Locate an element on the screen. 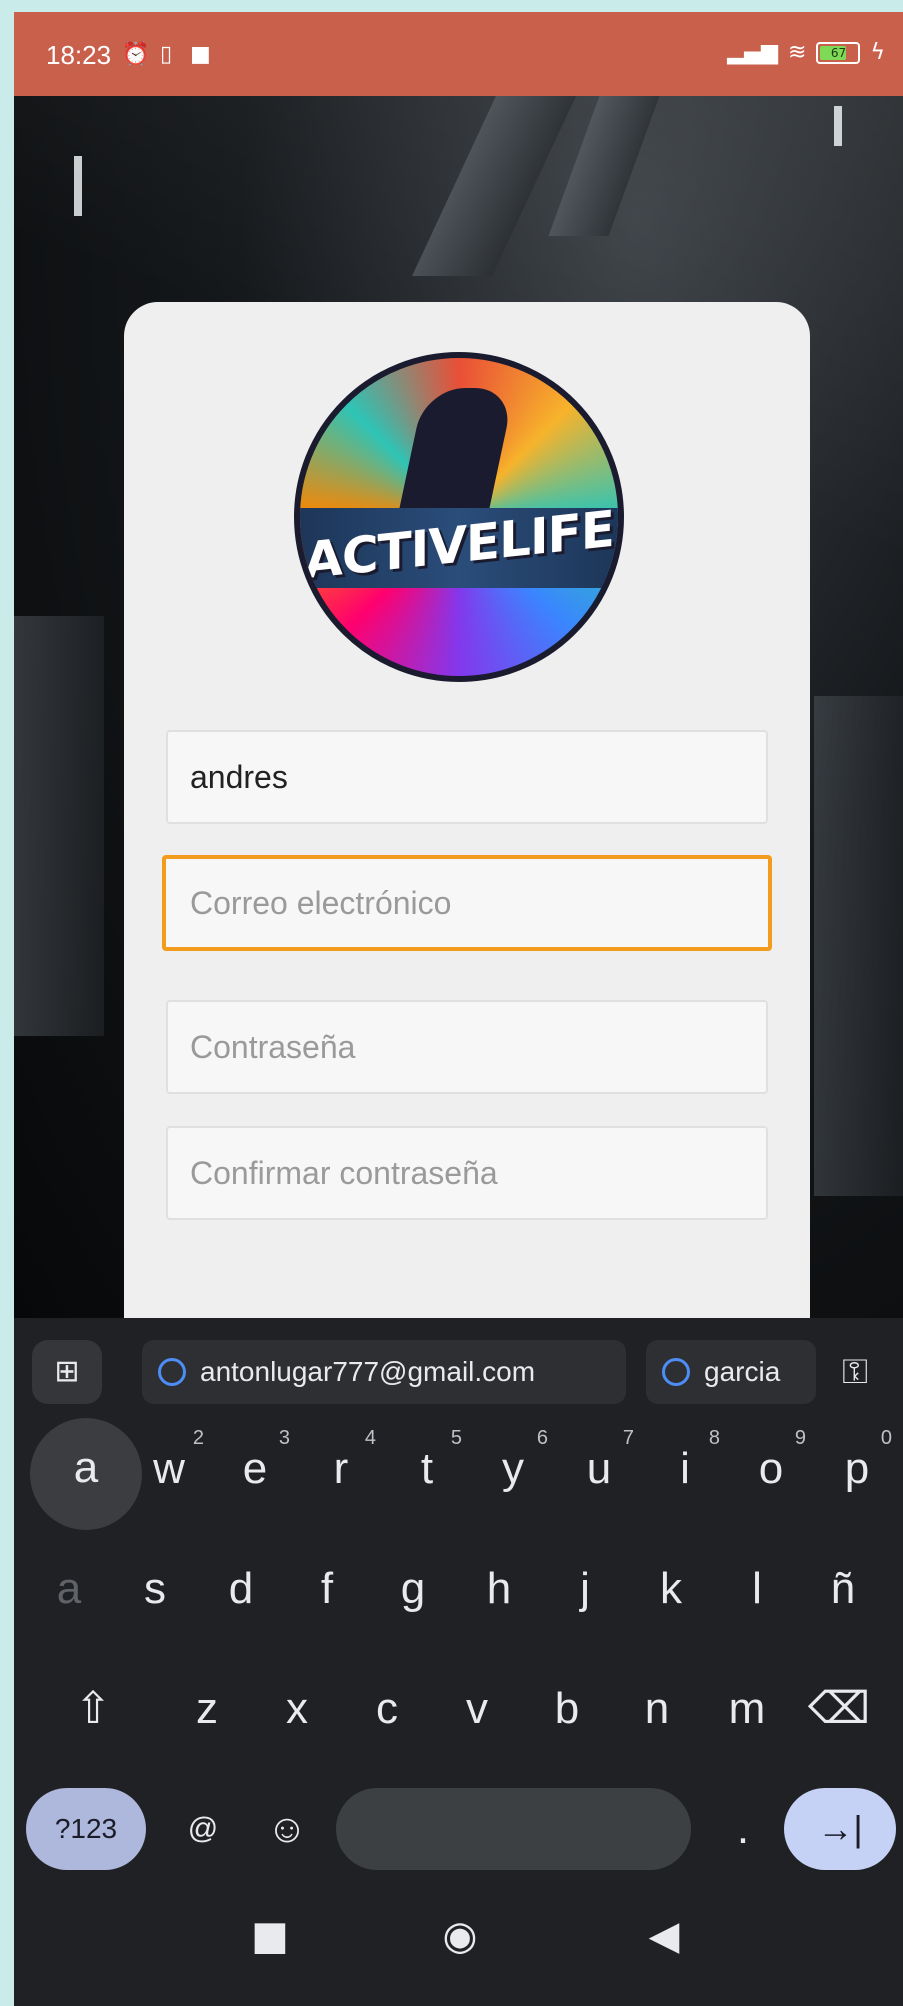  back-icon: ◀ is located at coordinates (664, 1936).